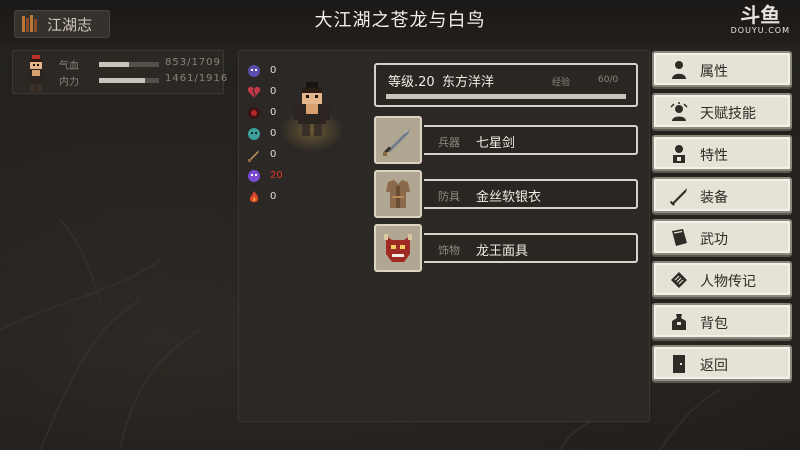  I want to click on menu-attributes-button: 属性, so click(722, 69).